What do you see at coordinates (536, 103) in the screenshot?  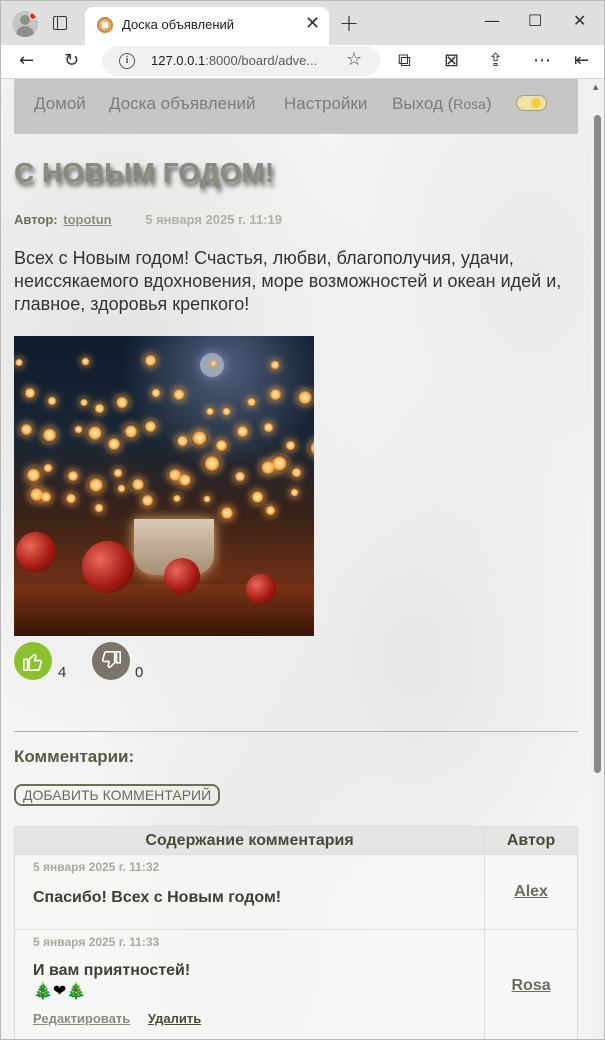 I see `toggle-knob` at bounding box center [536, 103].